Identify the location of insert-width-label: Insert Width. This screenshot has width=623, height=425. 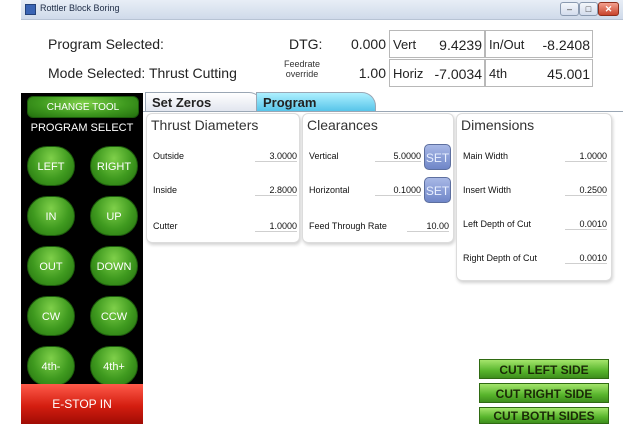
(487, 190).